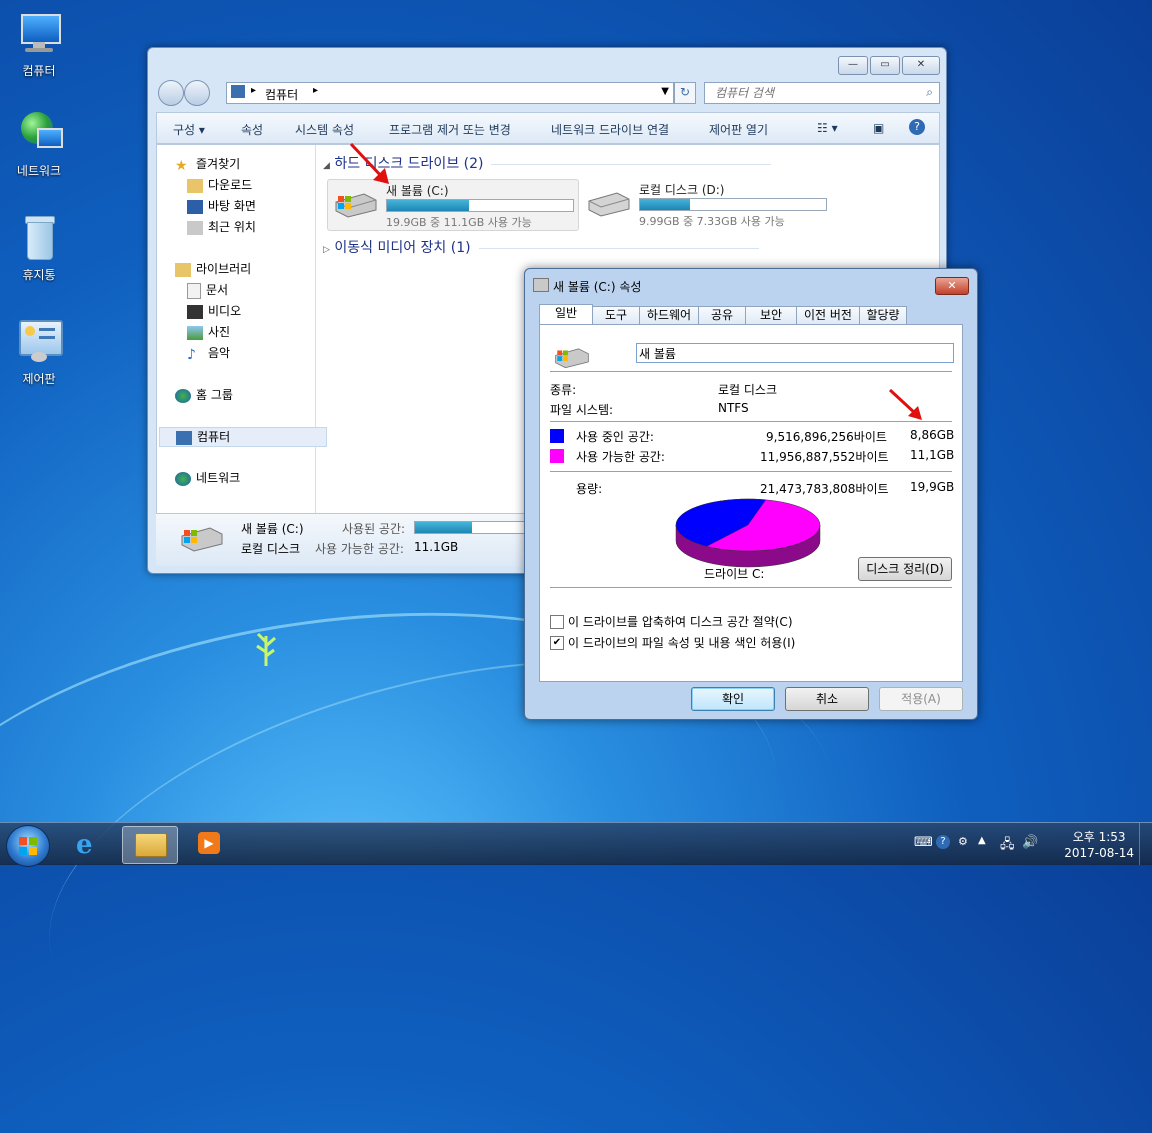 Image resolution: width=1152 pixels, height=1133 pixels. Describe the element at coordinates (150, 845) in the screenshot. I see `taskbar-explorer` at that location.